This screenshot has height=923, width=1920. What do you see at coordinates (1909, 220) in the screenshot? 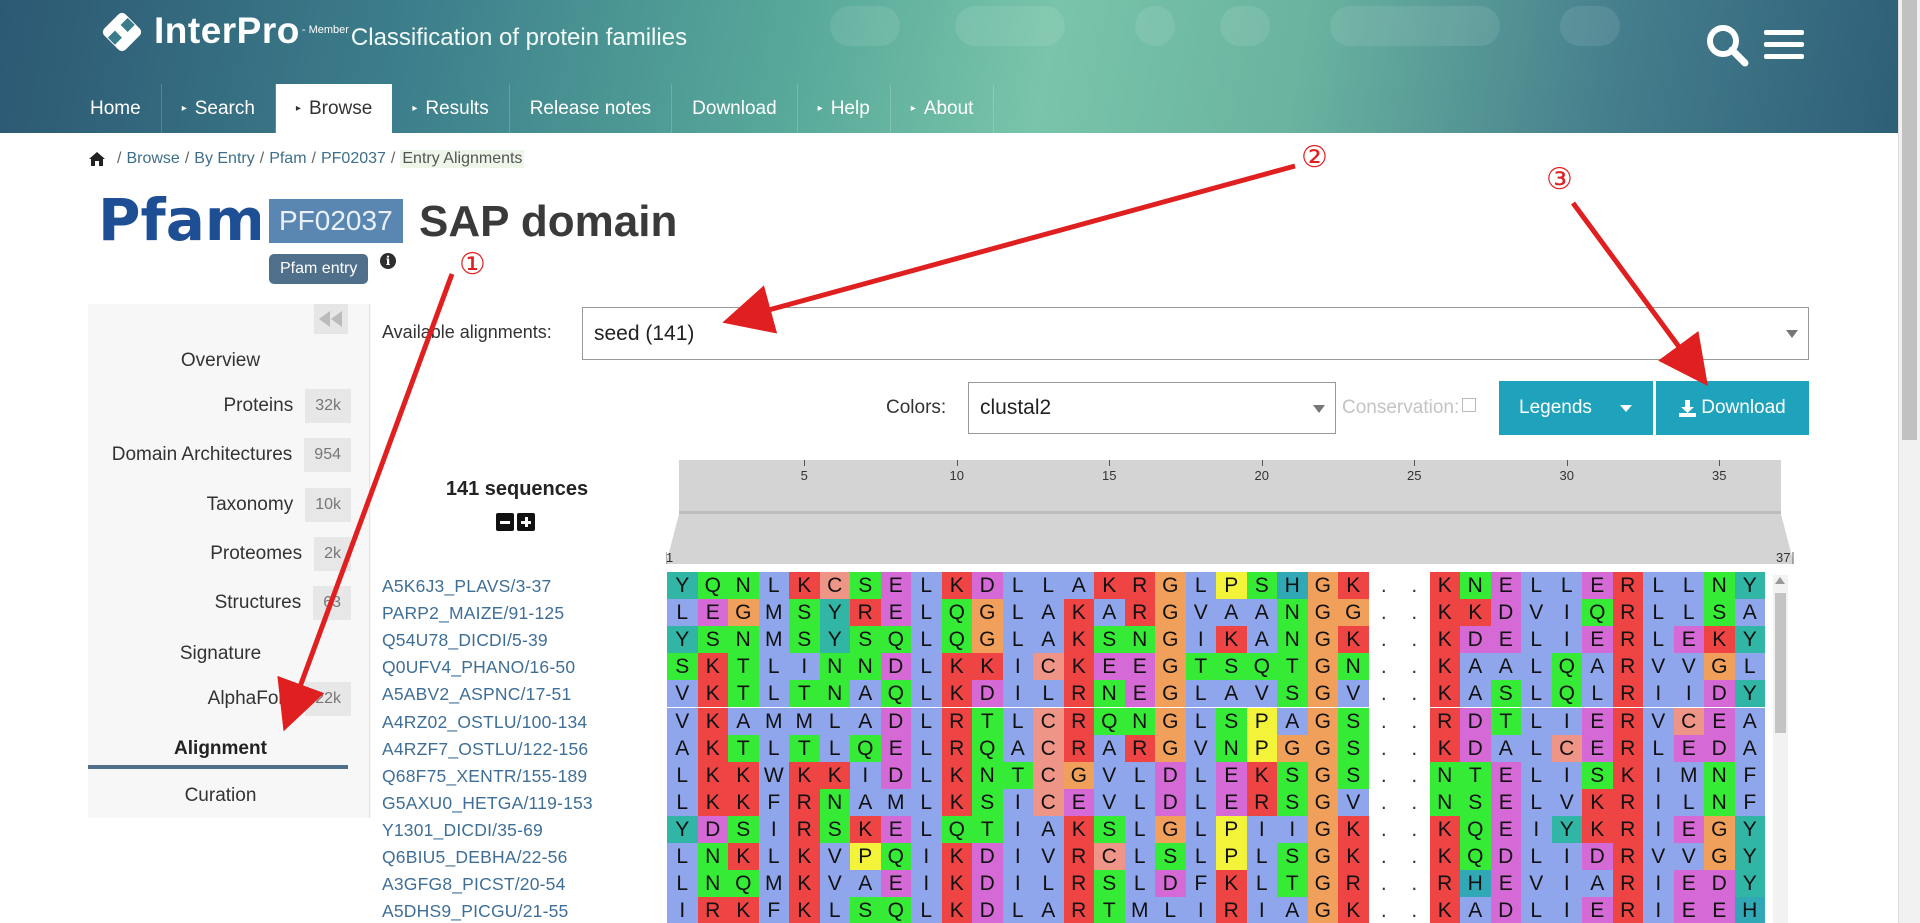
I see `page-scrollbar-thumb` at bounding box center [1909, 220].